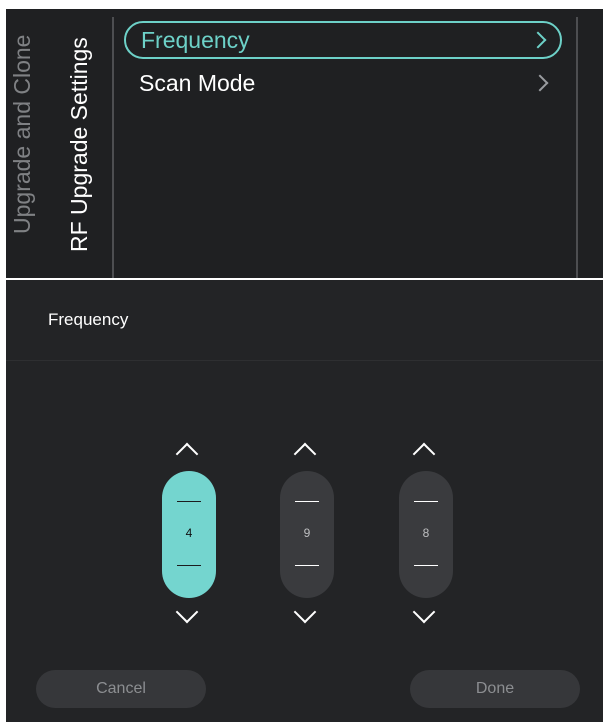 Image resolution: width=603 pixels, height=722 pixels. I want to click on digit-wheel: 9, so click(307, 534).